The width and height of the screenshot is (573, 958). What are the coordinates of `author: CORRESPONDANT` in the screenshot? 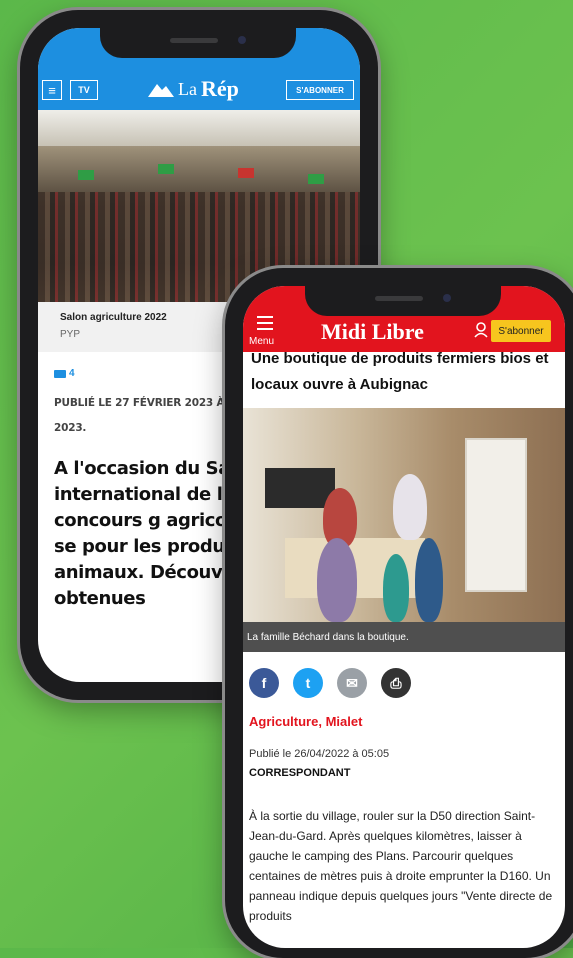 It's located at (300, 773).